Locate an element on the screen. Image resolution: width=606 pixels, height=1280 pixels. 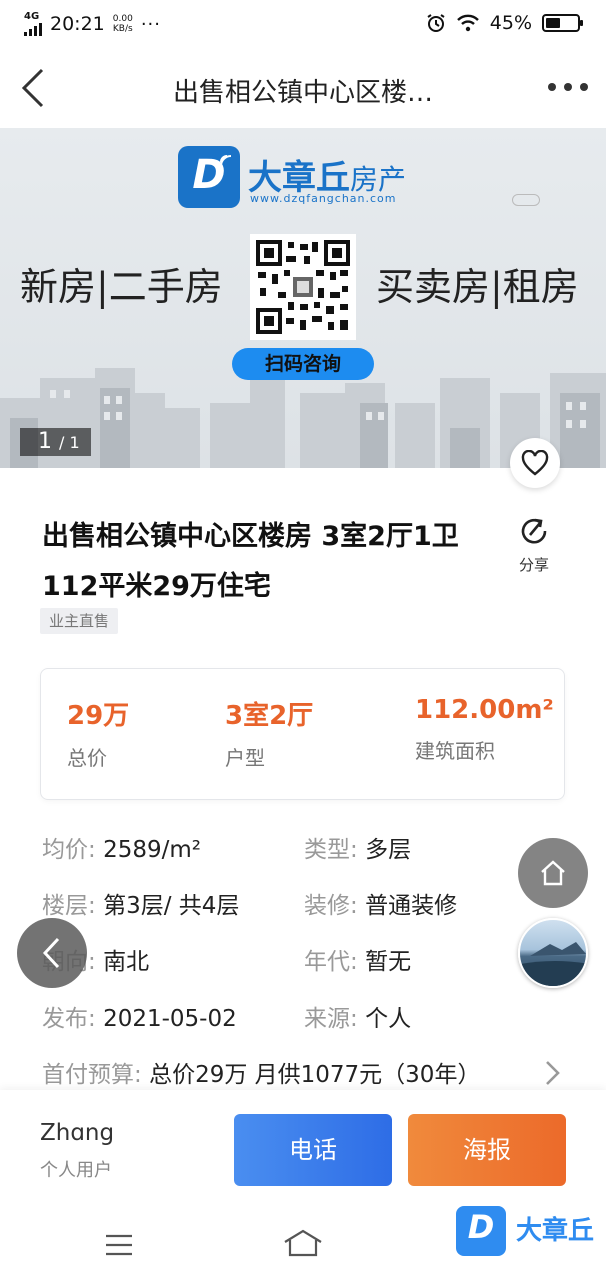
info-value: 暂无 is located at coordinates (388, 962).